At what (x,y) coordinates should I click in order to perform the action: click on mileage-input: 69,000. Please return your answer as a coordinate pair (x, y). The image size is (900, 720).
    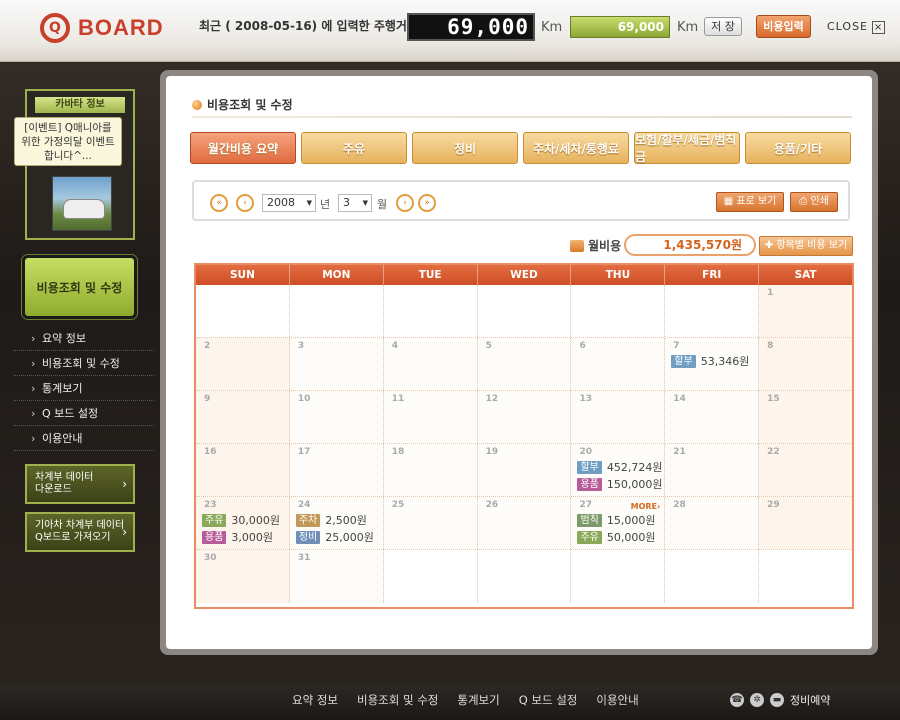
    Looking at the image, I should click on (620, 27).